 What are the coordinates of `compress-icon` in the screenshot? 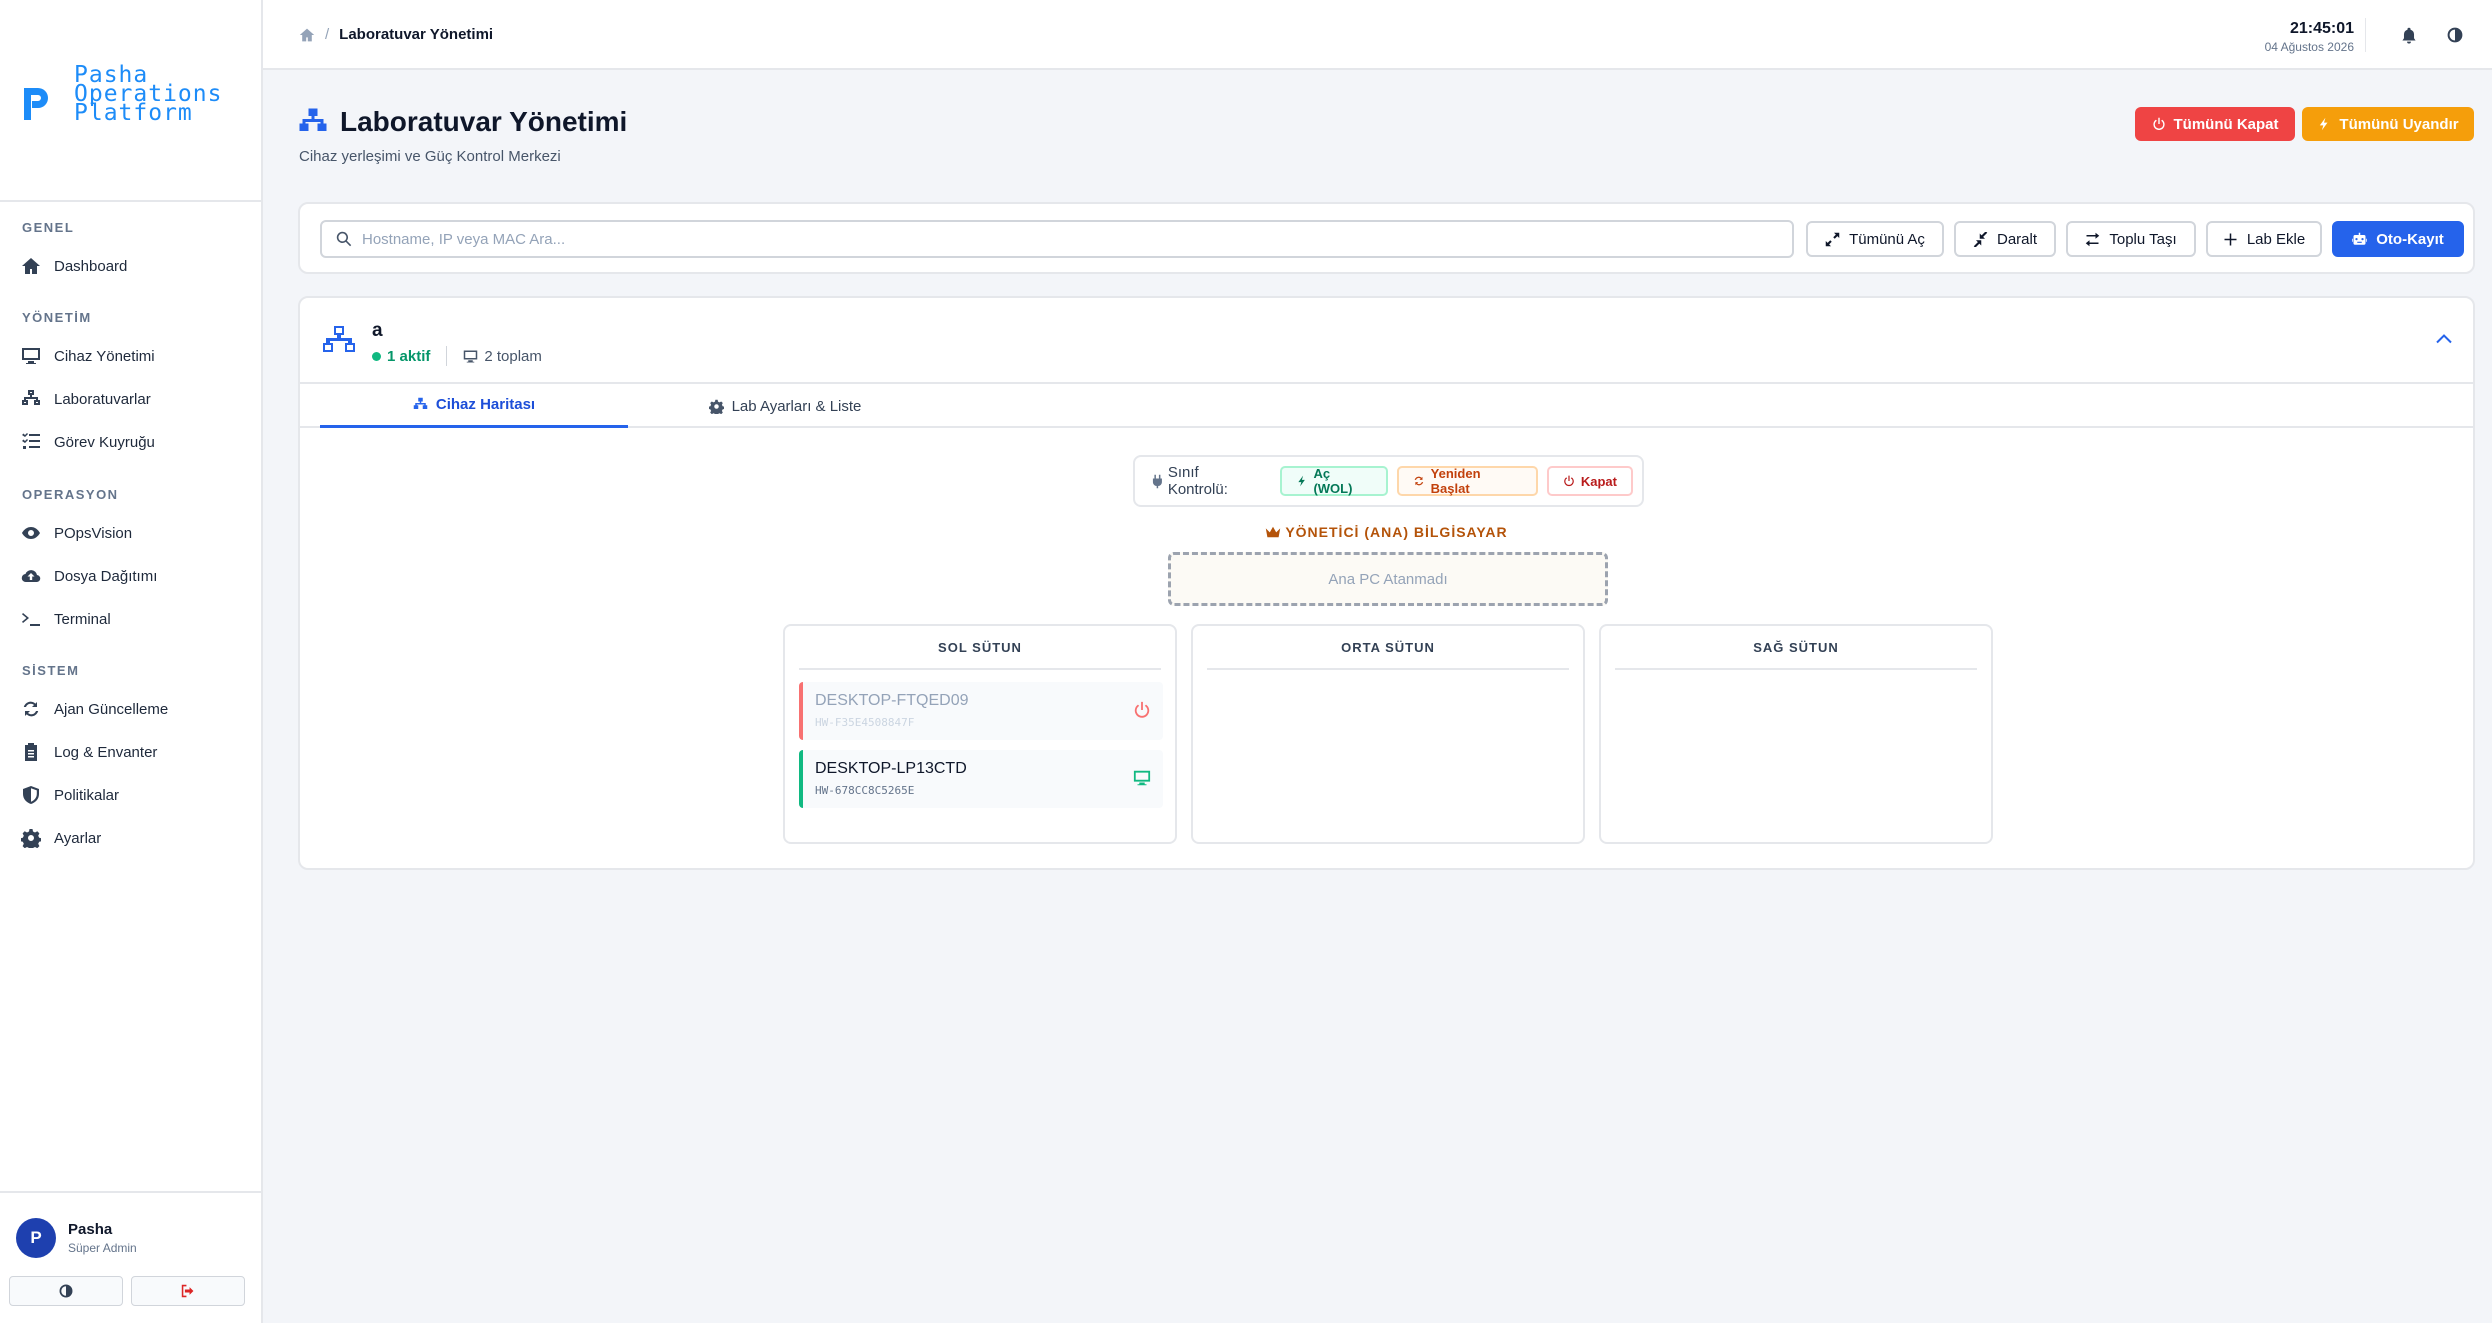 It's located at (1980, 239).